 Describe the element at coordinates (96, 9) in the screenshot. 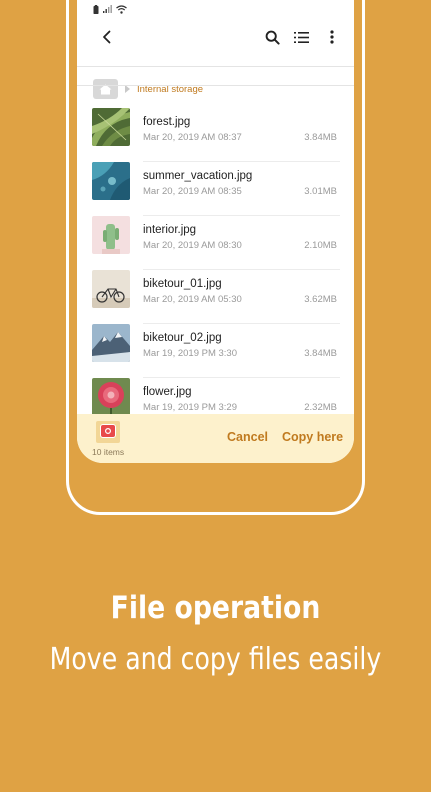

I see `battery-icon` at that location.